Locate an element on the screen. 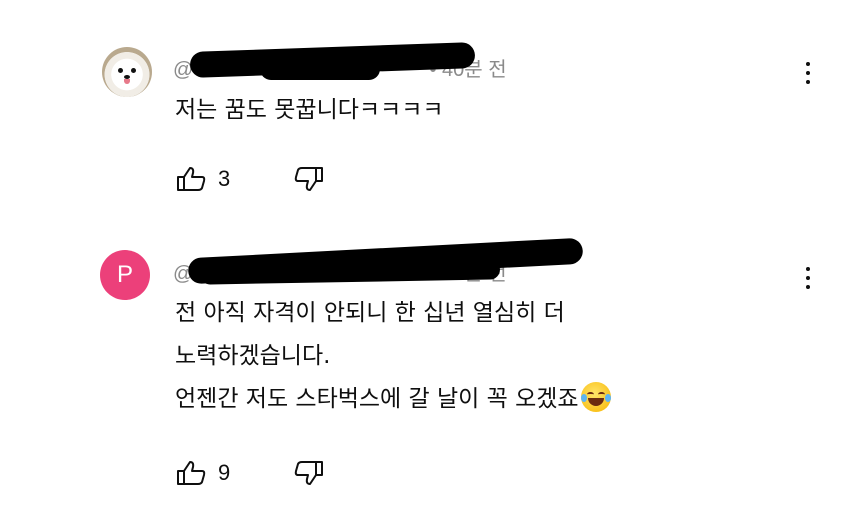 Image resolution: width=850 pixels, height=525 pixels. avatar: P is located at coordinates (125, 275).